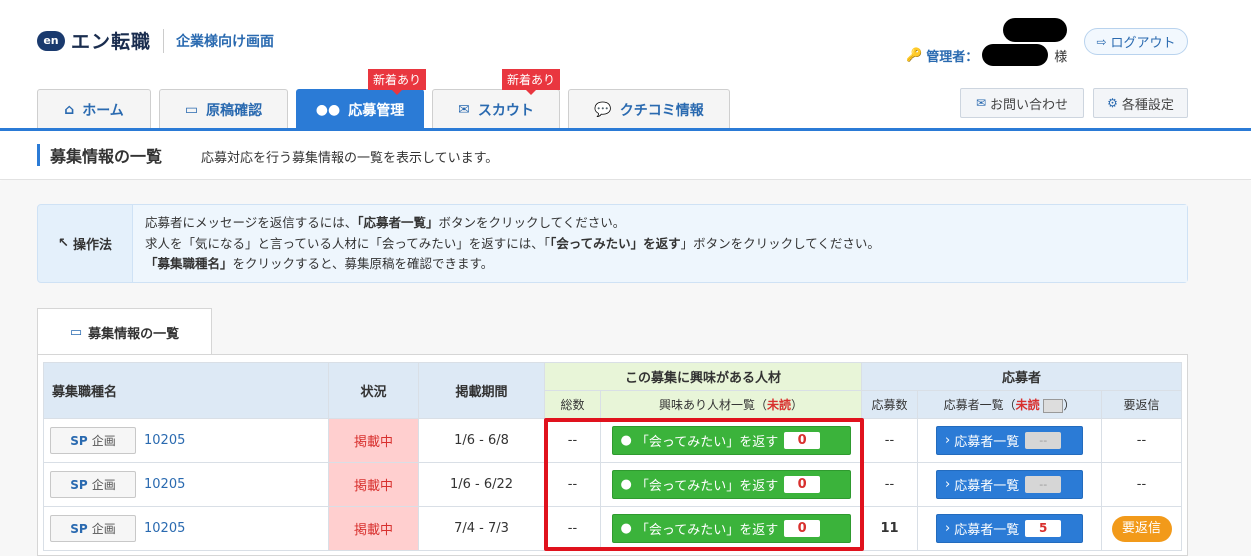 Image resolution: width=1251 pixels, height=556 pixels. I want to click on tab-applications: 新着あり ●● 応募管理, so click(361, 99).